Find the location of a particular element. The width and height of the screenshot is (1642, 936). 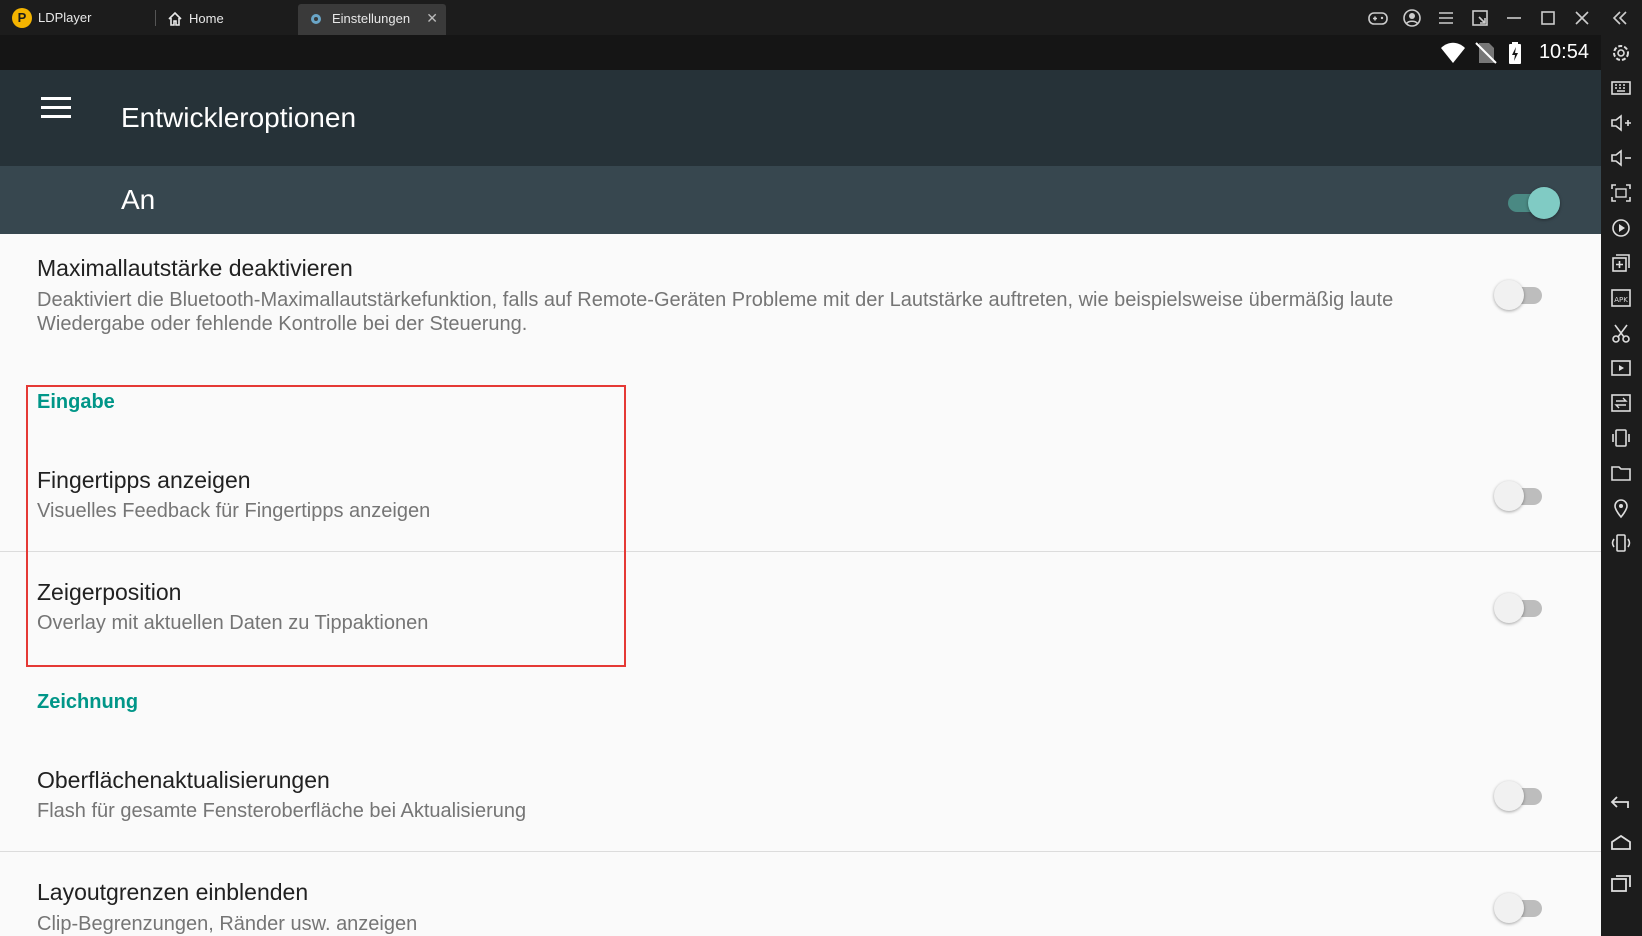

shrink-window-icon is located at coordinates (1480, 18).